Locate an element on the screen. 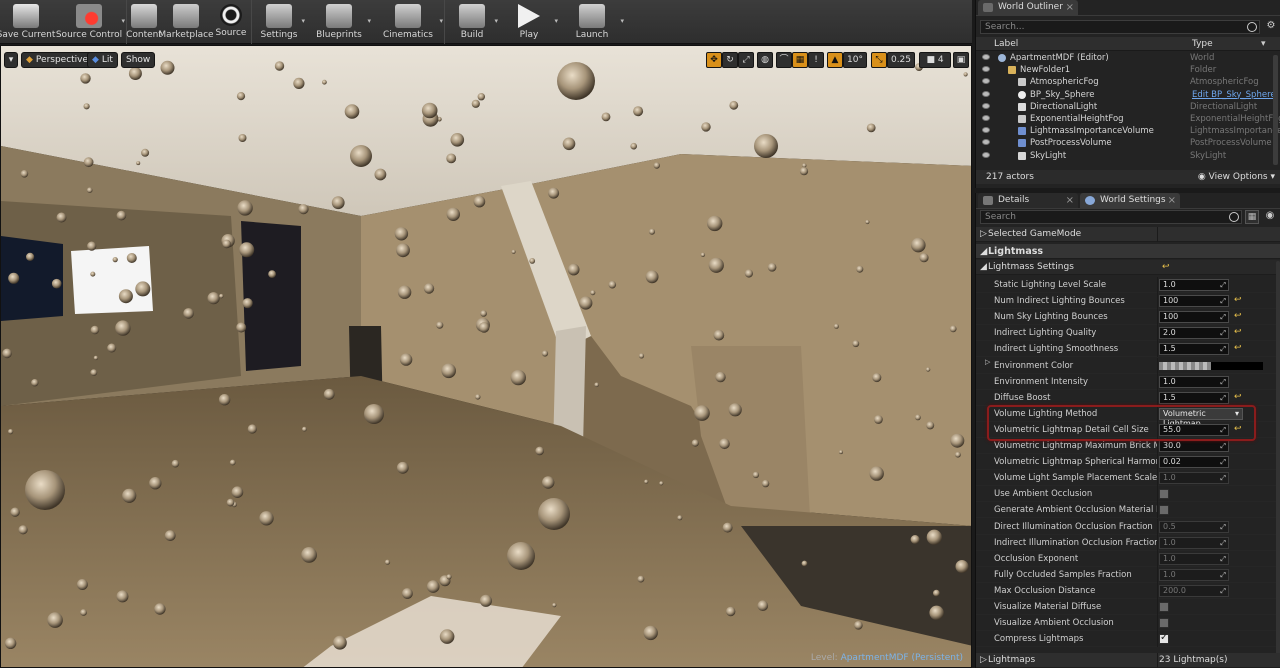  outliner-row: NewFolder1 Folder is located at coordinates (1125, 70).